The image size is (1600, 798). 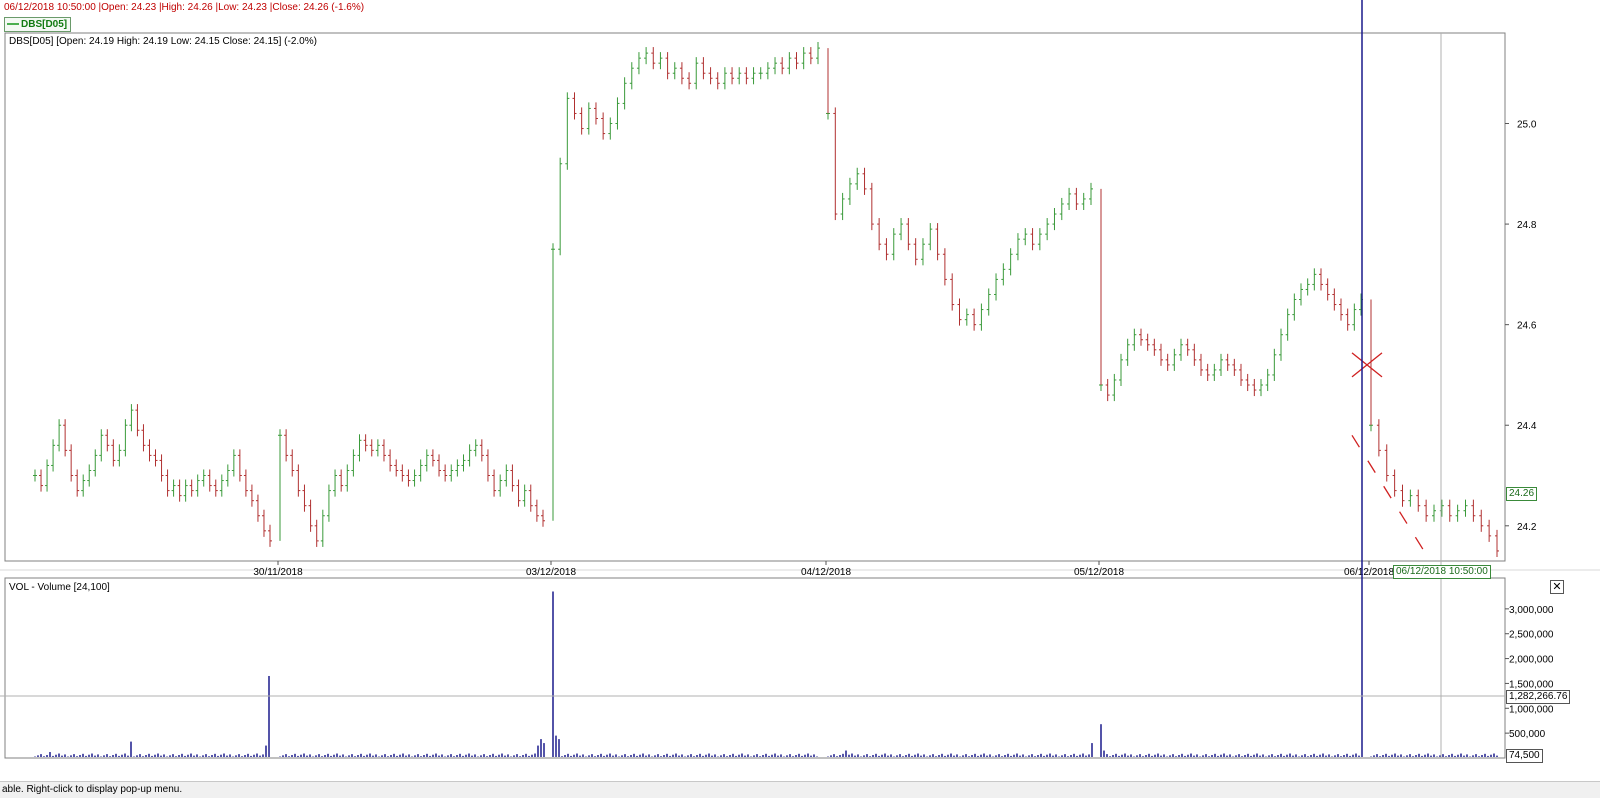 I want to click on crosshair-volume-label: 1,282,266.76, so click(x=1538, y=697).